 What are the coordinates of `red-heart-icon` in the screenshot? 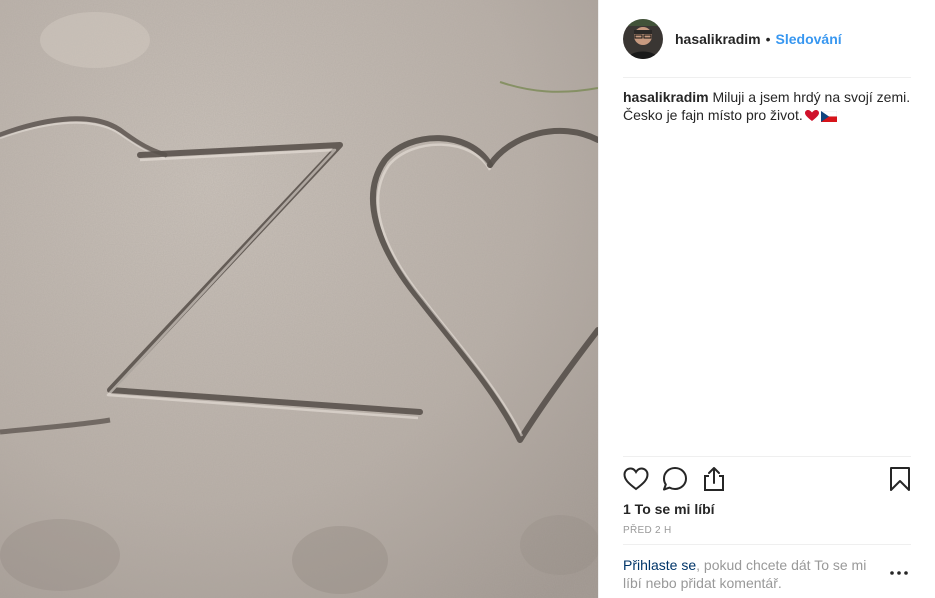 It's located at (811, 117).